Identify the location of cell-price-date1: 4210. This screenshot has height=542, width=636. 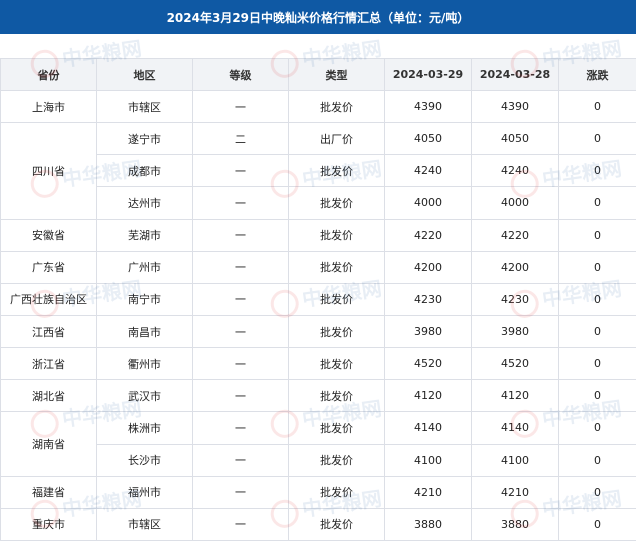
(428, 492).